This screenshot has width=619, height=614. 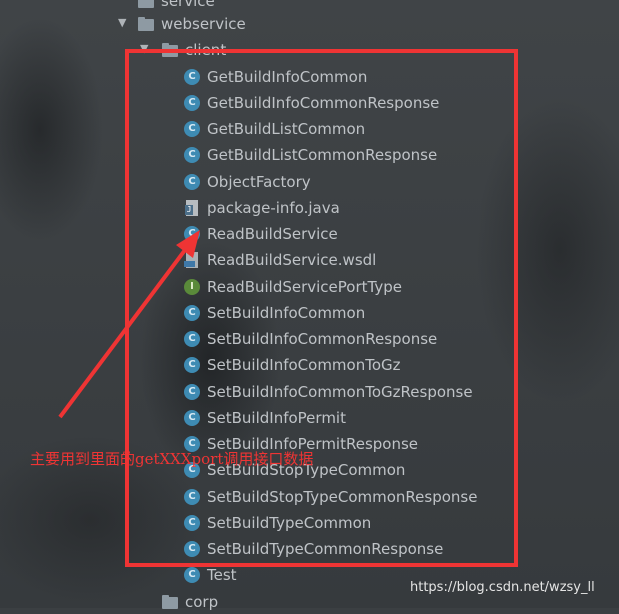 What do you see at coordinates (172, 459) in the screenshot?
I see `annotation-text: 主要用到里面的getXXXport调用接口数据` at bounding box center [172, 459].